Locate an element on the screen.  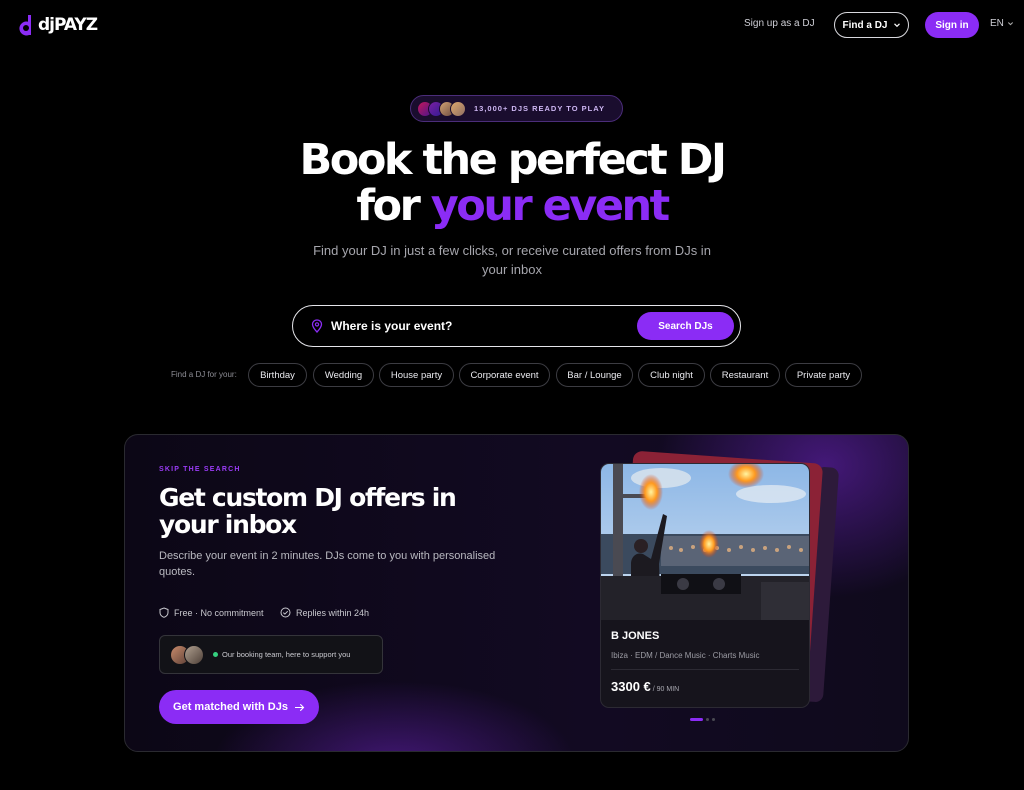
search-djs-button: Search DJs is located at coordinates (685, 326).